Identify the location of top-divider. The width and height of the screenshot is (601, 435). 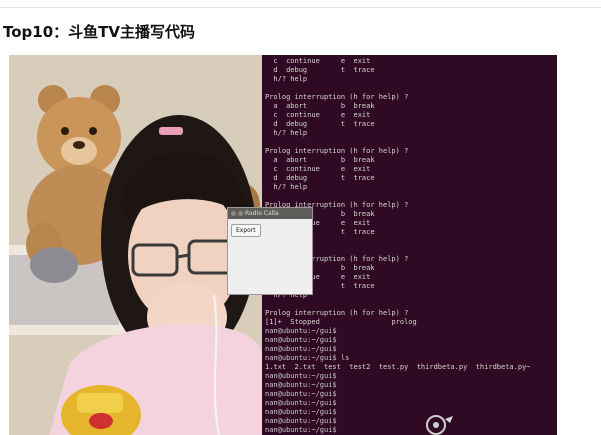
(300, 7).